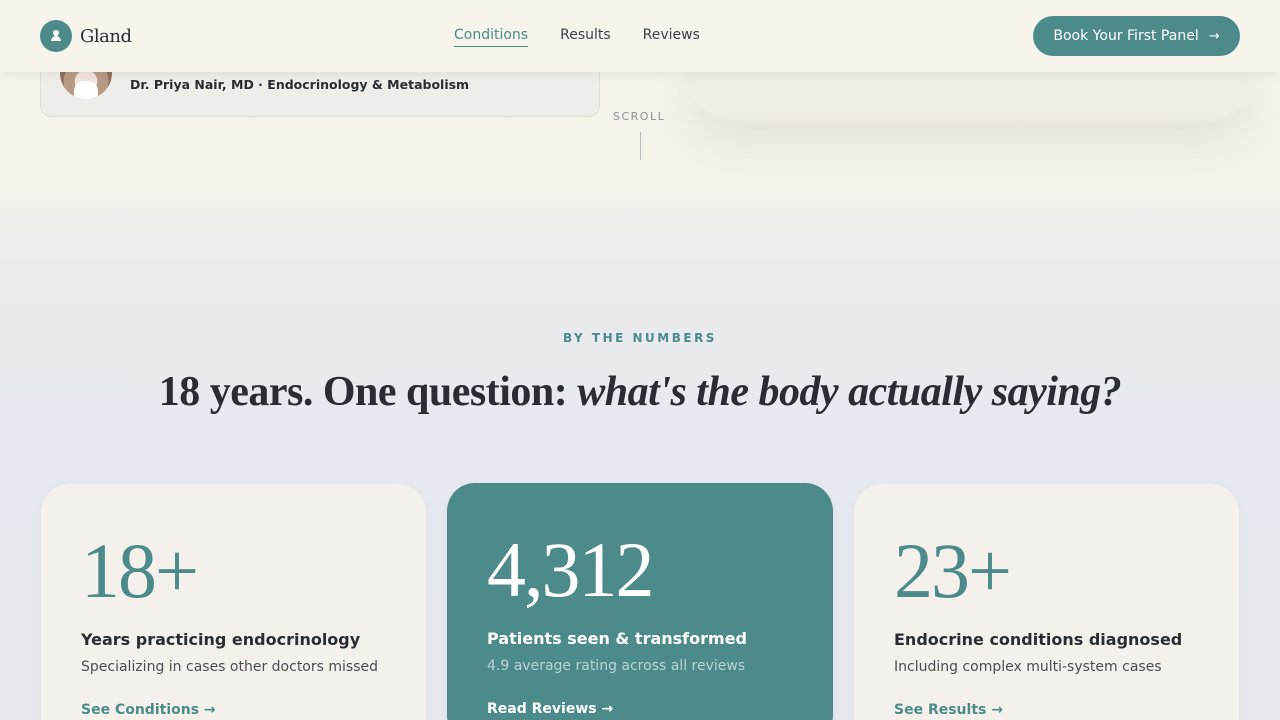 The width and height of the screenshot is (1280, 720). What do you see at coordinates (491, 37) in the screenshot?
I see `nav-conditions: Conditions` at bounding box center [491, 37].